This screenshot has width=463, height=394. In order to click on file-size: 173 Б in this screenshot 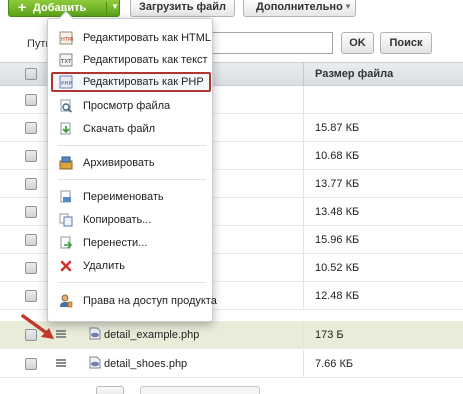, I will do `click(329, 335)`.